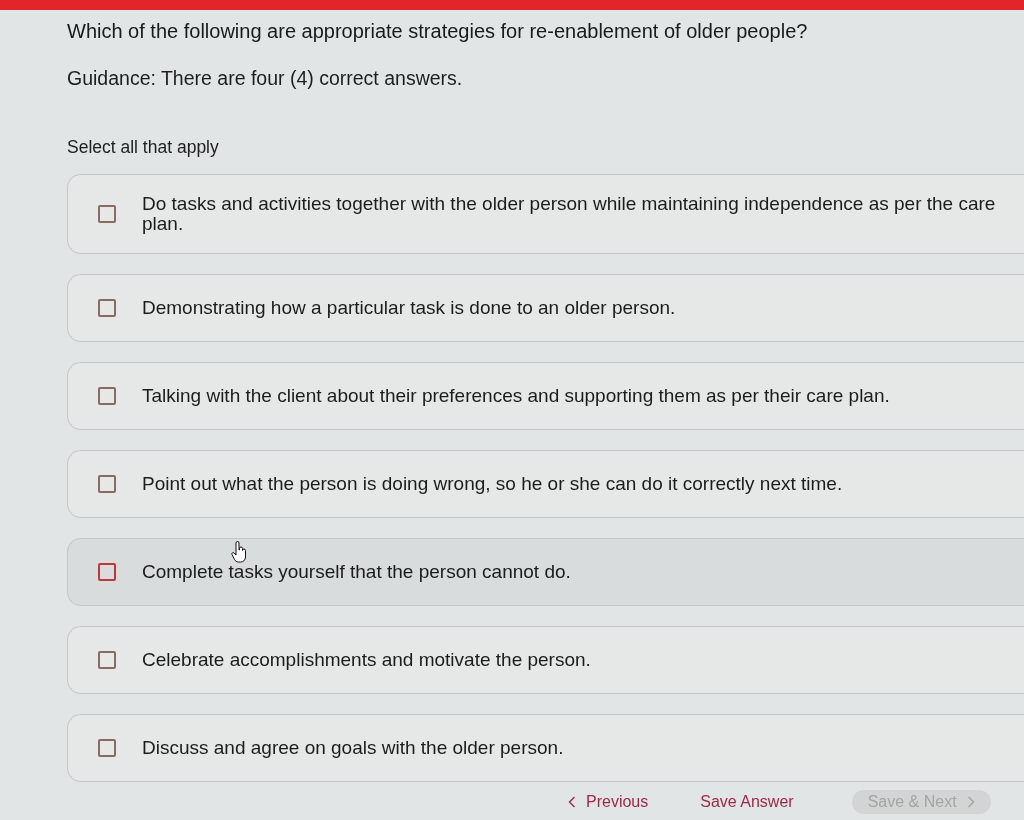 The height and width of the screenshot is (820, 1024). I want to click on chevron-left-icon, so click(572, 802).